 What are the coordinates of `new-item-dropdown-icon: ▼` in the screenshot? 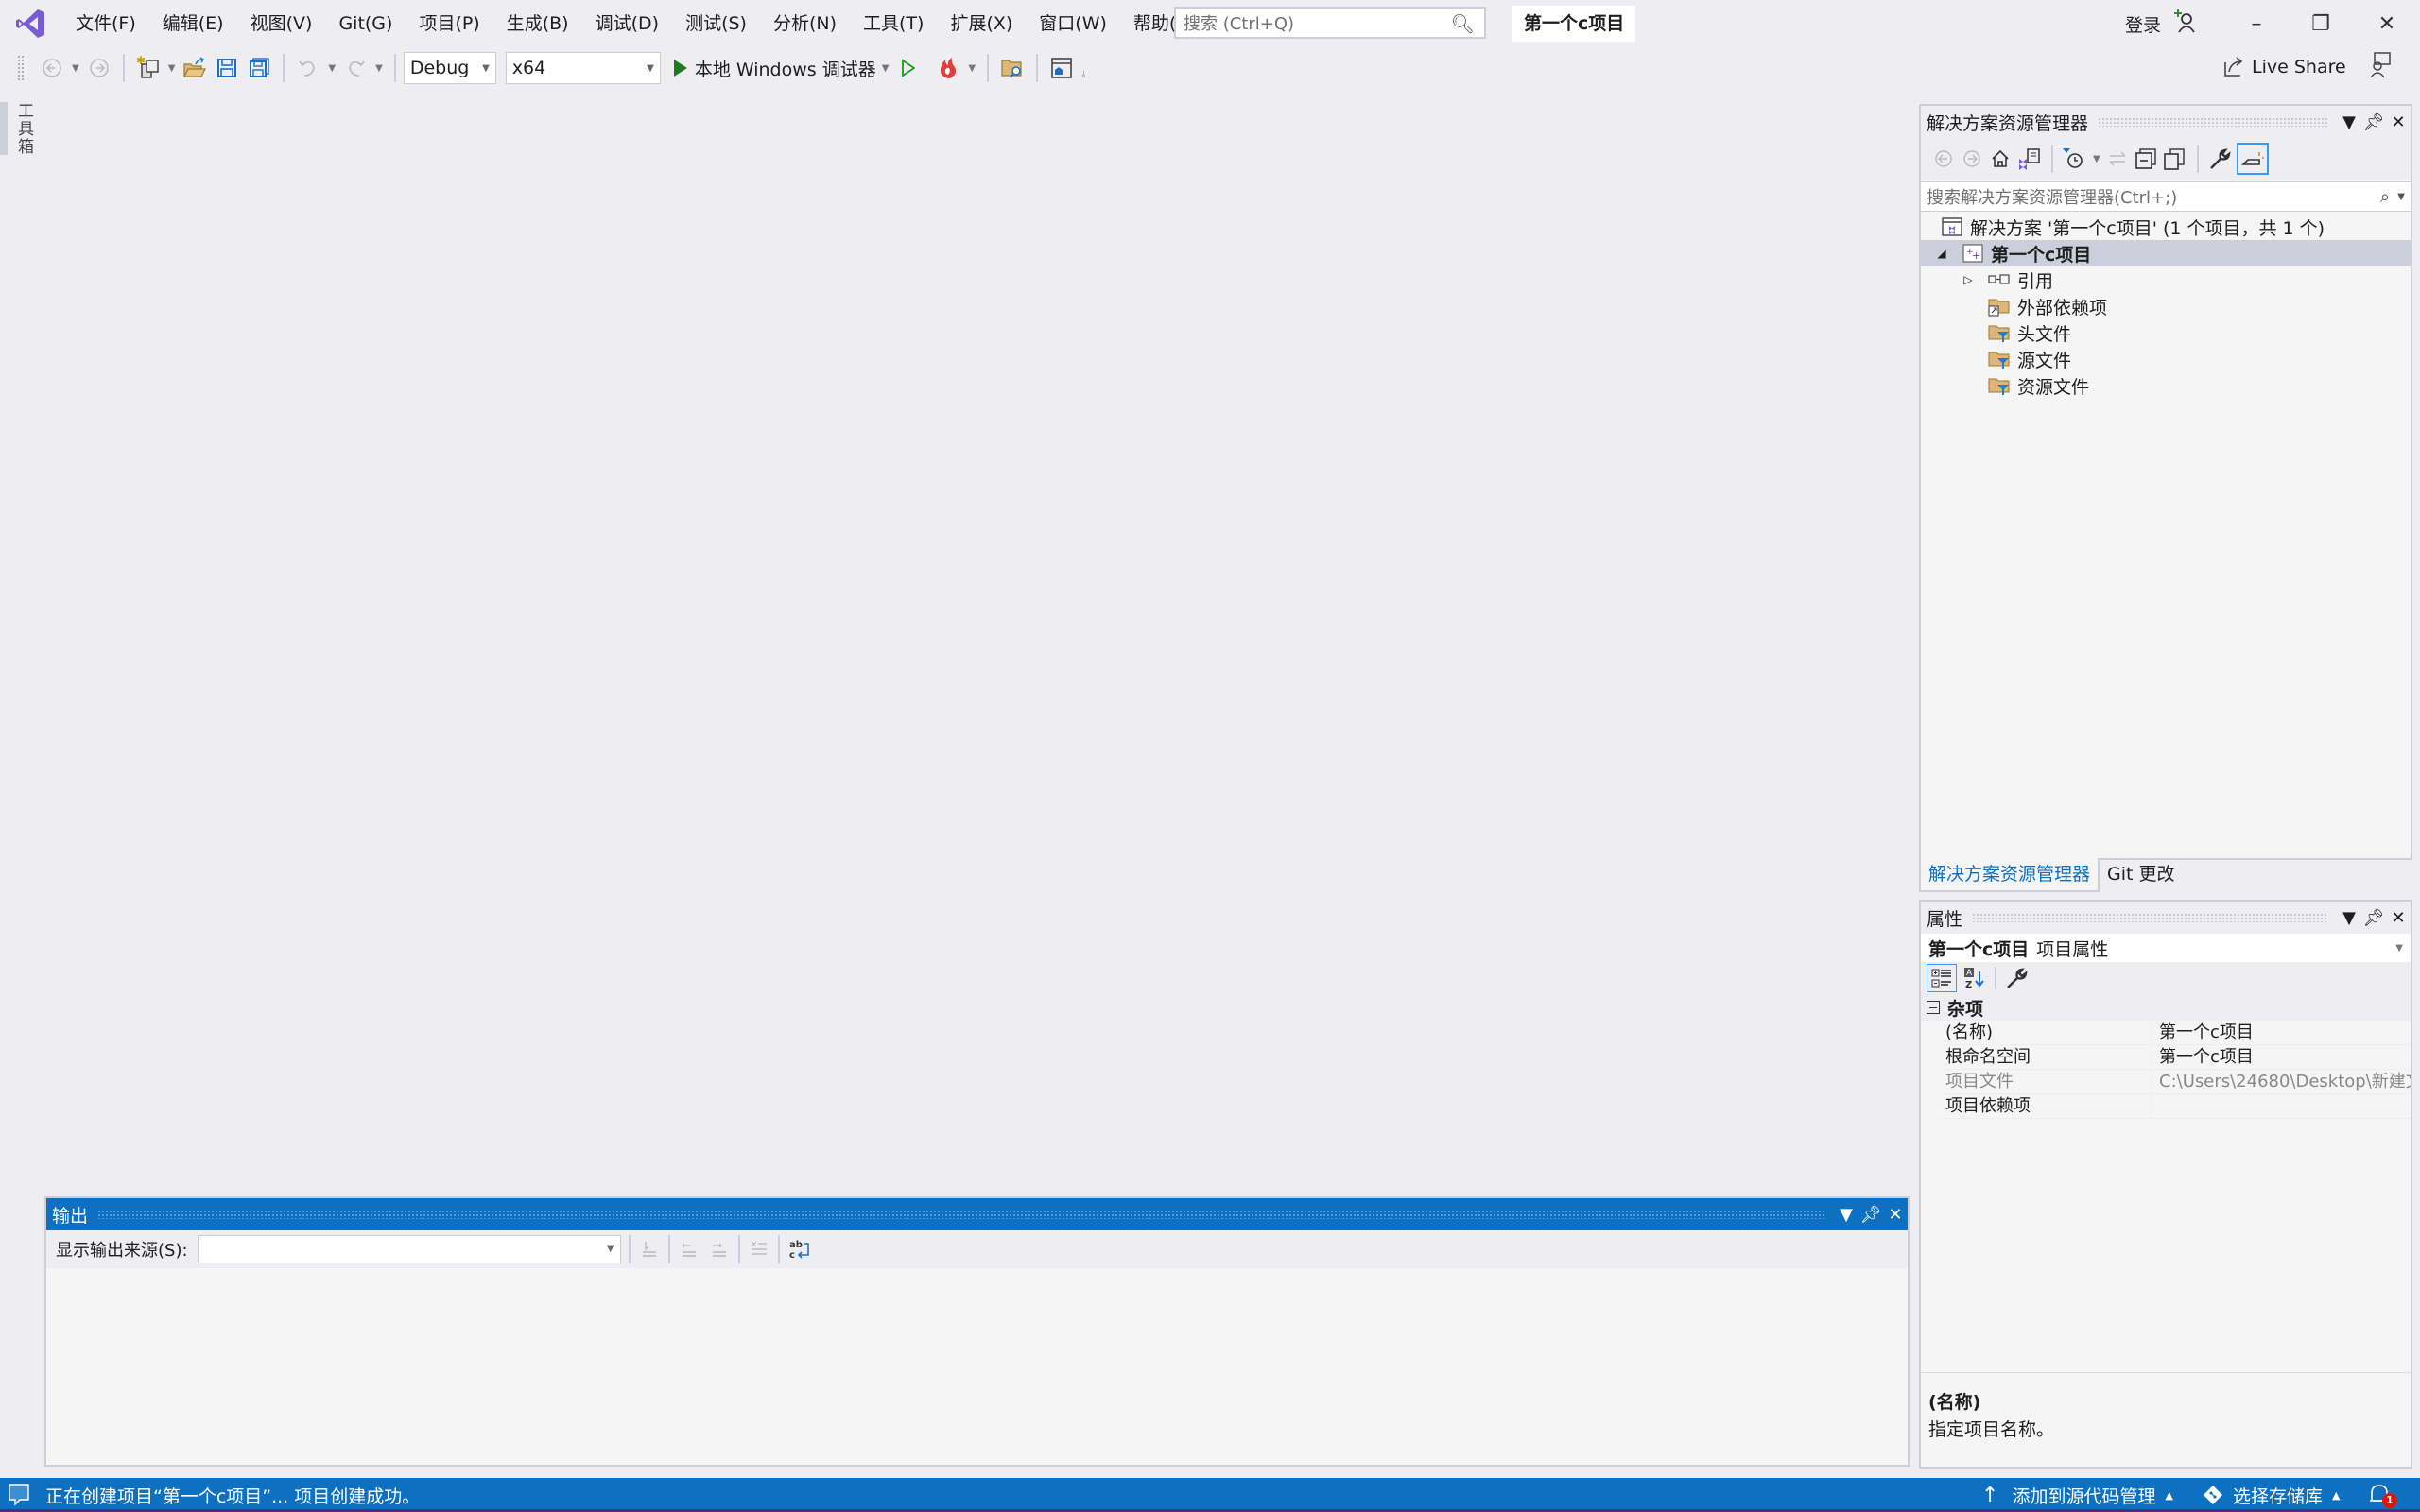 It's located at (172, 68).